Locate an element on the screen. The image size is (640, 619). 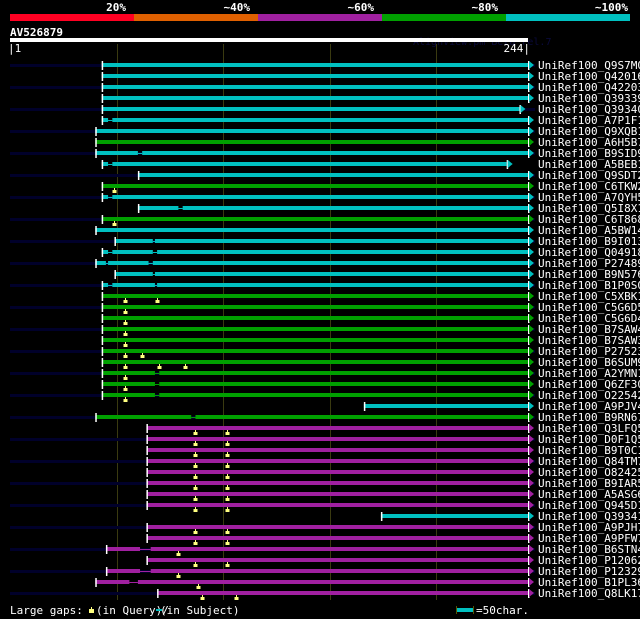
large-gaps-label: Large gaps: is located at coordinates (46, 610).